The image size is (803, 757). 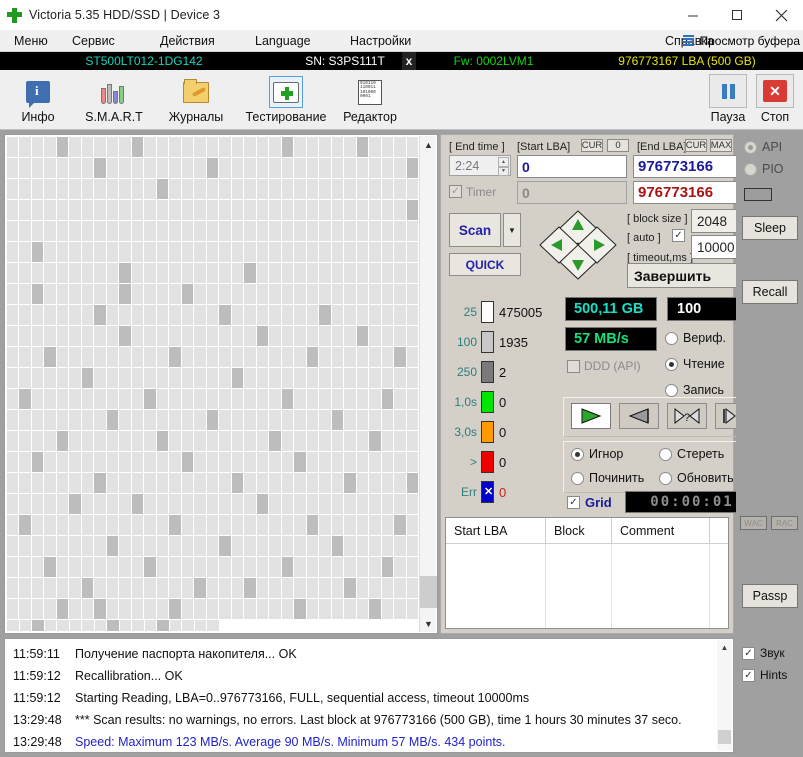 What do you see at coordinates (577, 478) in the screenshot?
I see `action-repair-radio-dot` at bounding box center [577, 478].